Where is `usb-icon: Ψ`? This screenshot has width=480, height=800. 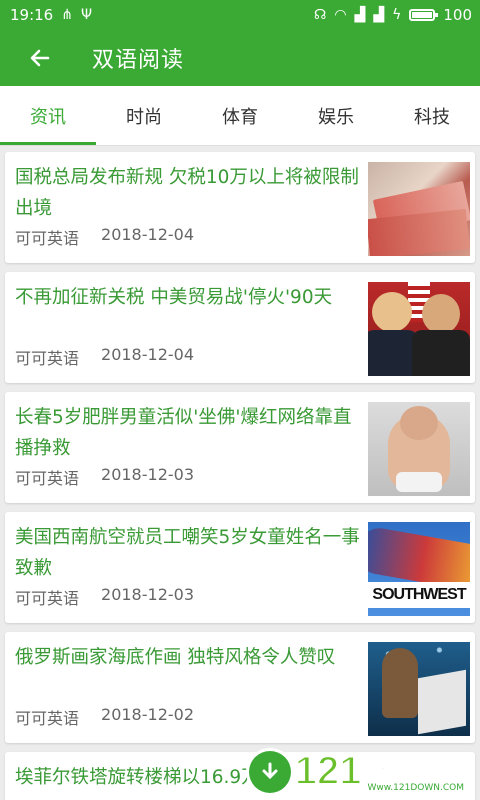 usb-icon: Ψ is located at coordinates (86, 15).